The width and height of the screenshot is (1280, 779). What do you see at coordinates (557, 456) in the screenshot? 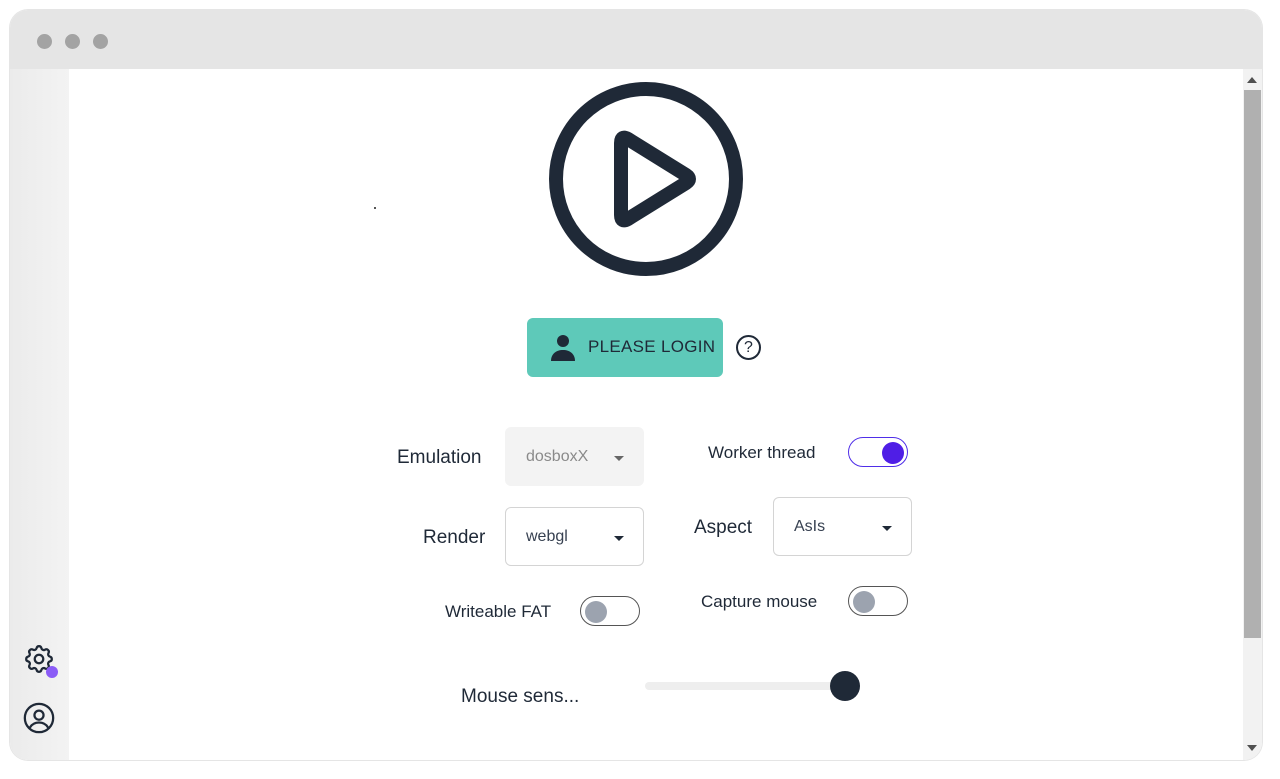
I see `emulation-select-value: dosboxX` at bounding box center [557, 456].